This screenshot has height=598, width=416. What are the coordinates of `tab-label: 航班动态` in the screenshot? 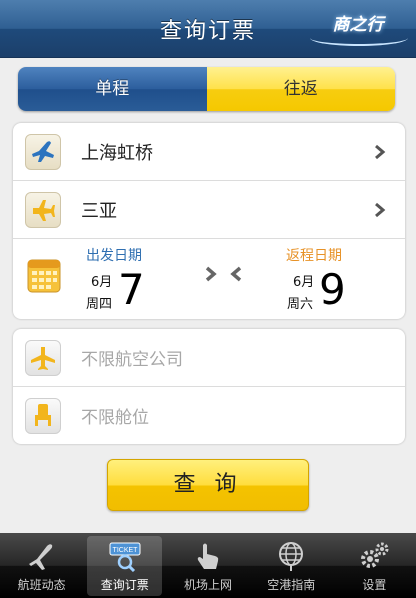 It's located at (41, 585).